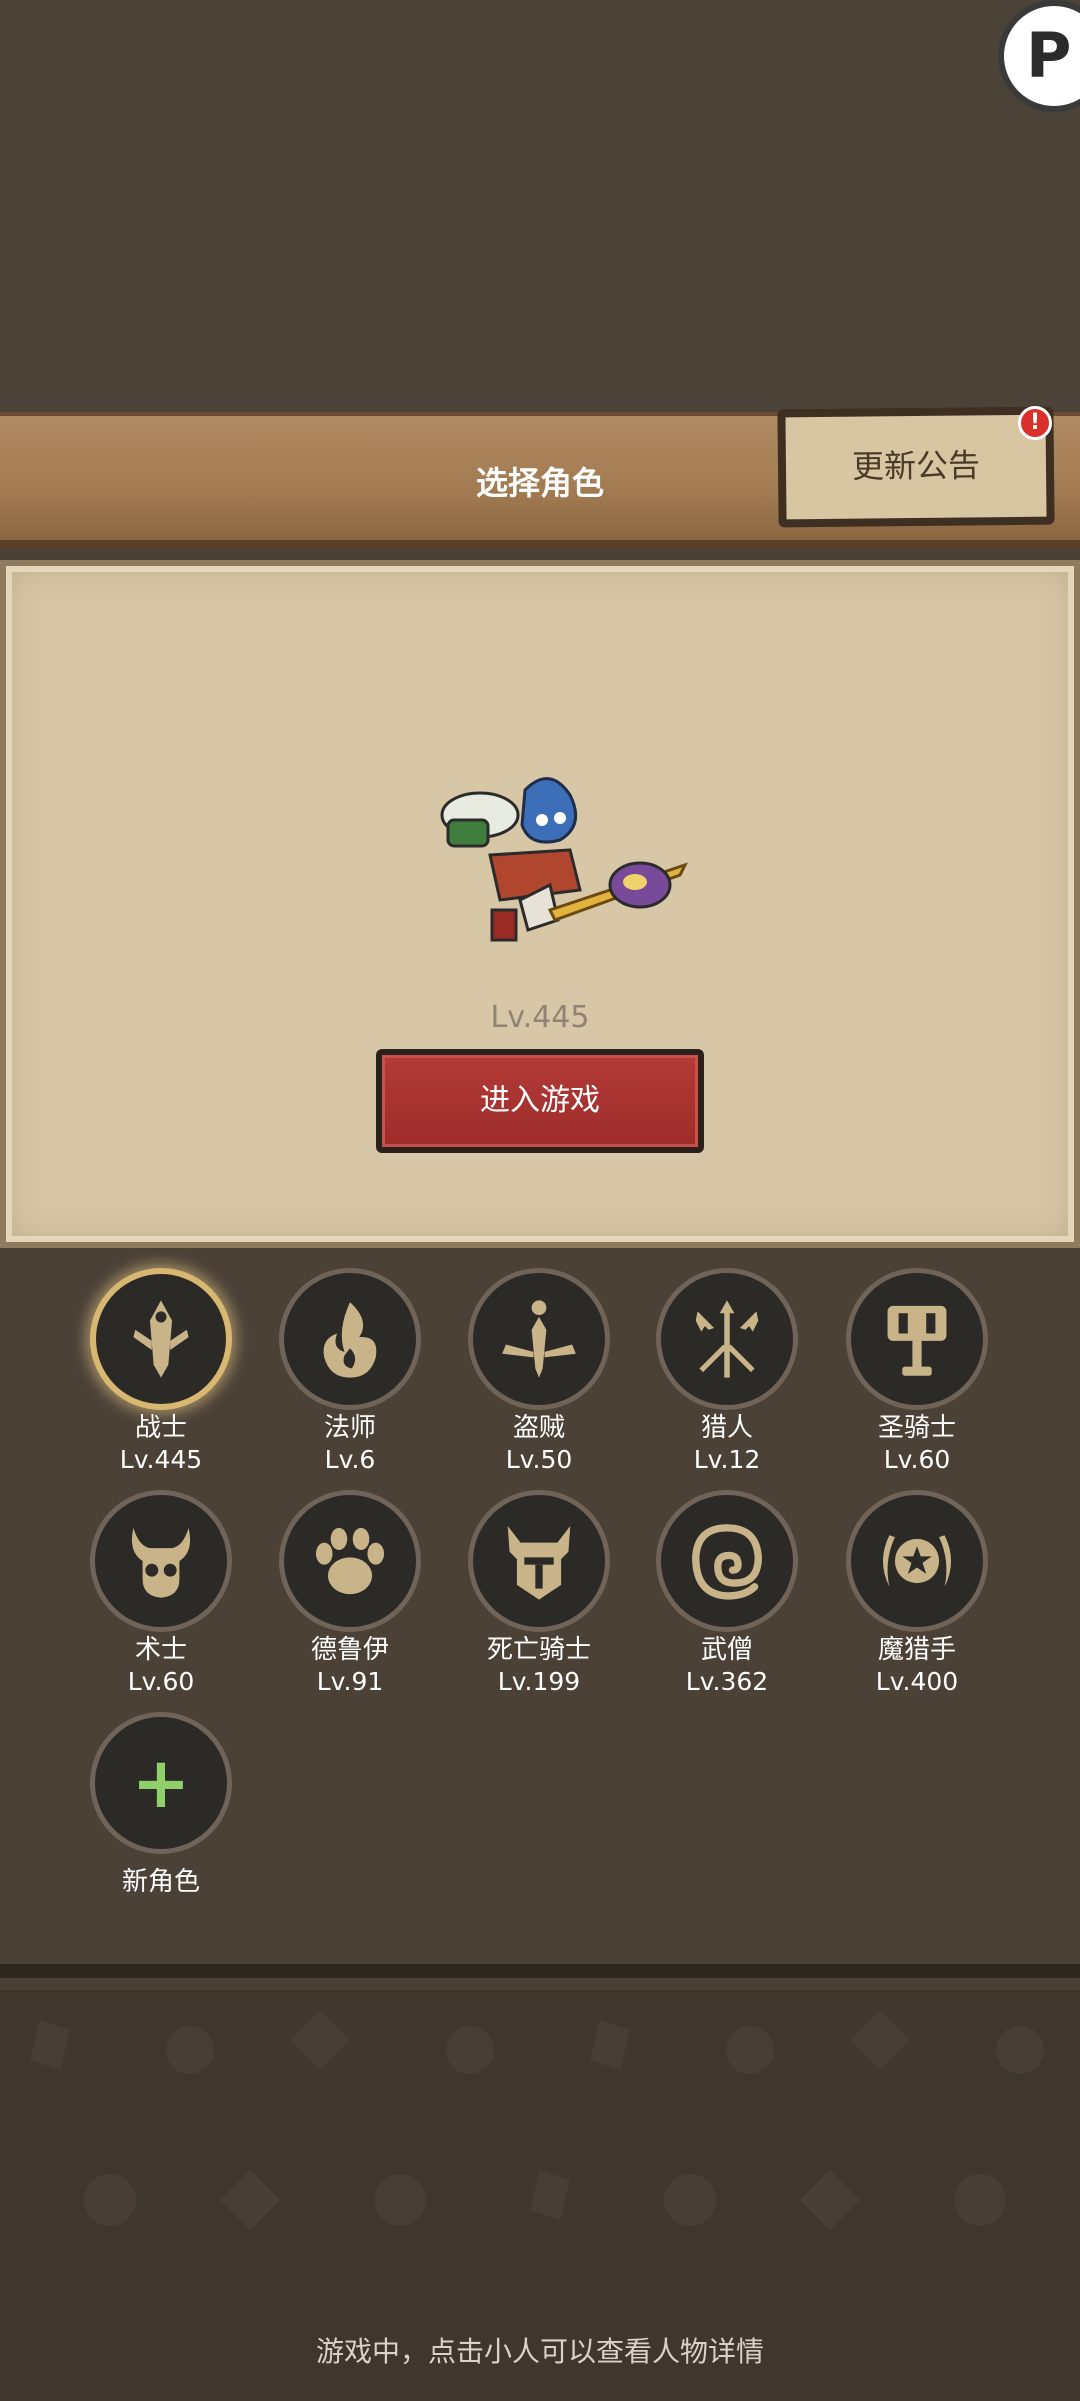 This screenshot has height=2401, width=1080. What do you see at coordinates (539, 1339) in the screenshot?
I see `dagger-icon` at bounding box center [539, 1339].